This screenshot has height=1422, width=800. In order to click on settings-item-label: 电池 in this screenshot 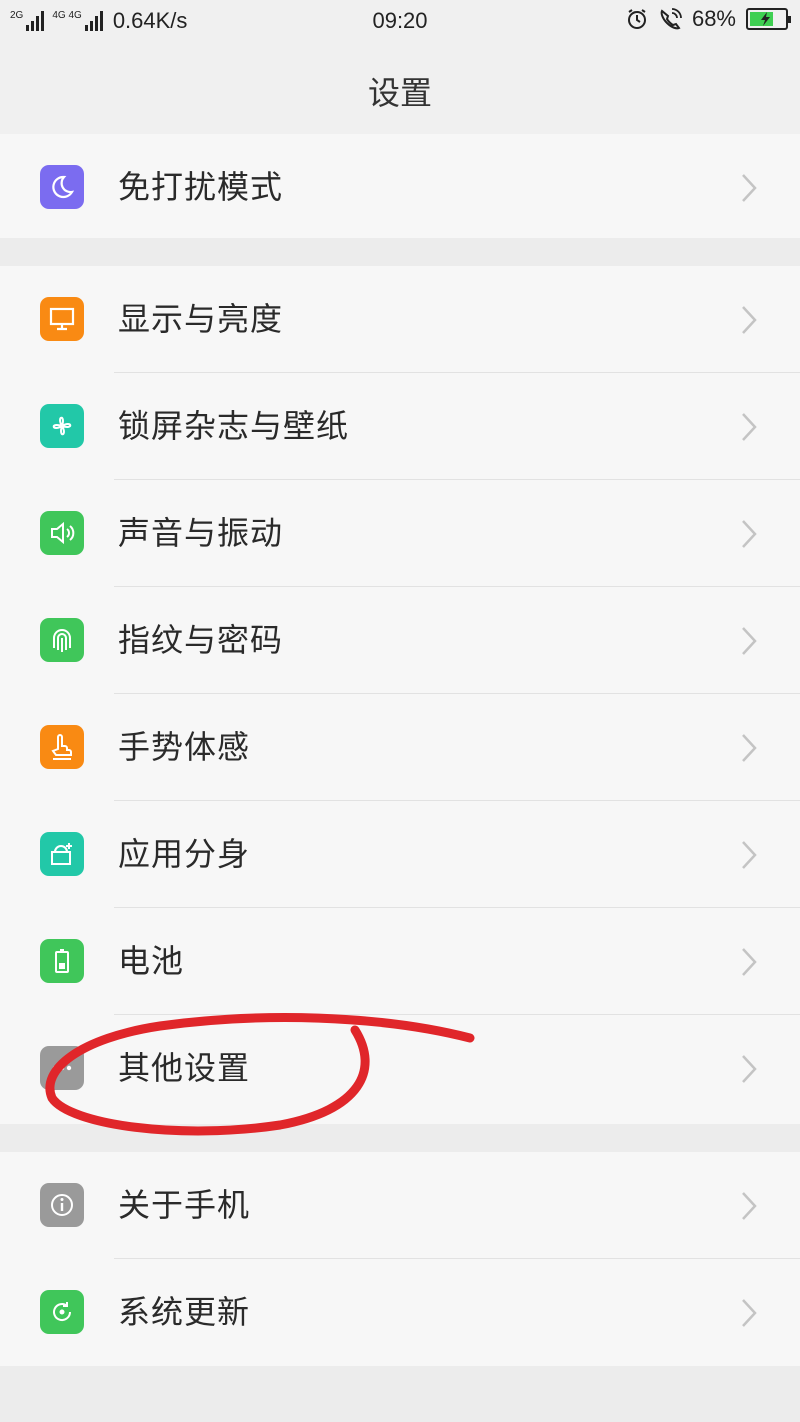, I will do `click(151, 961)`.